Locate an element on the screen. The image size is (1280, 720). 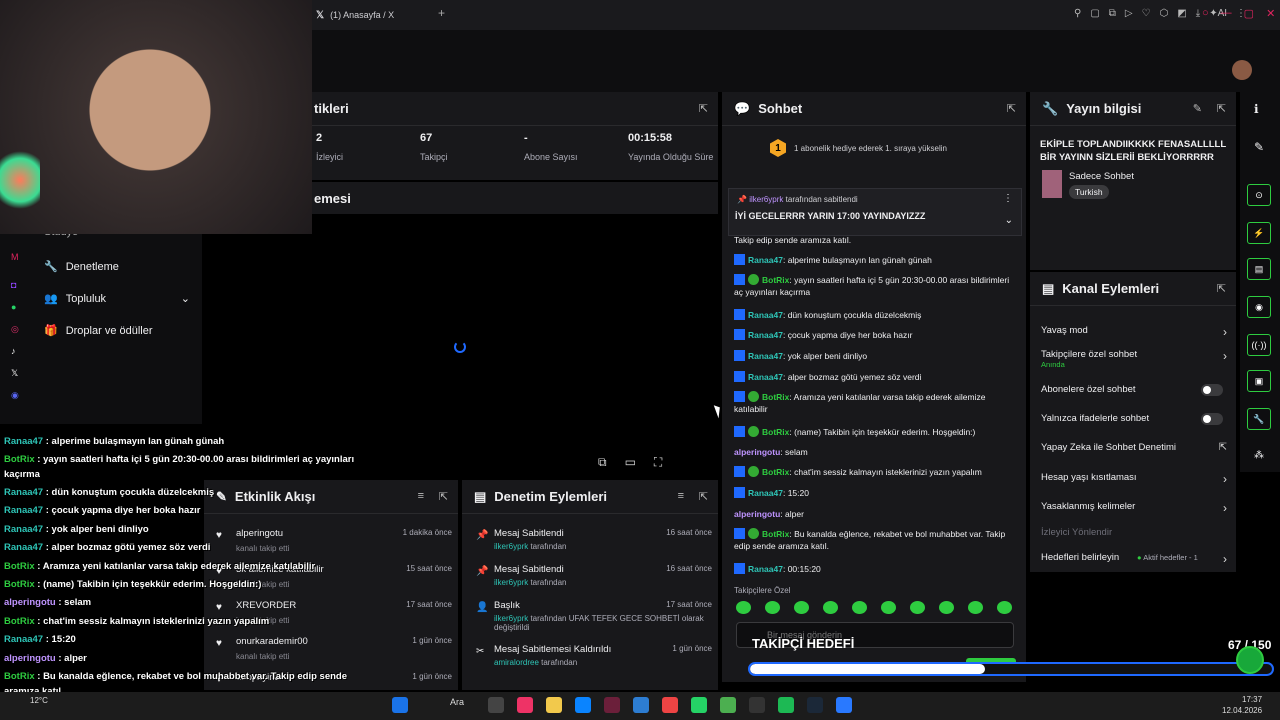
steam-icon is located at coordinates (815, 705).